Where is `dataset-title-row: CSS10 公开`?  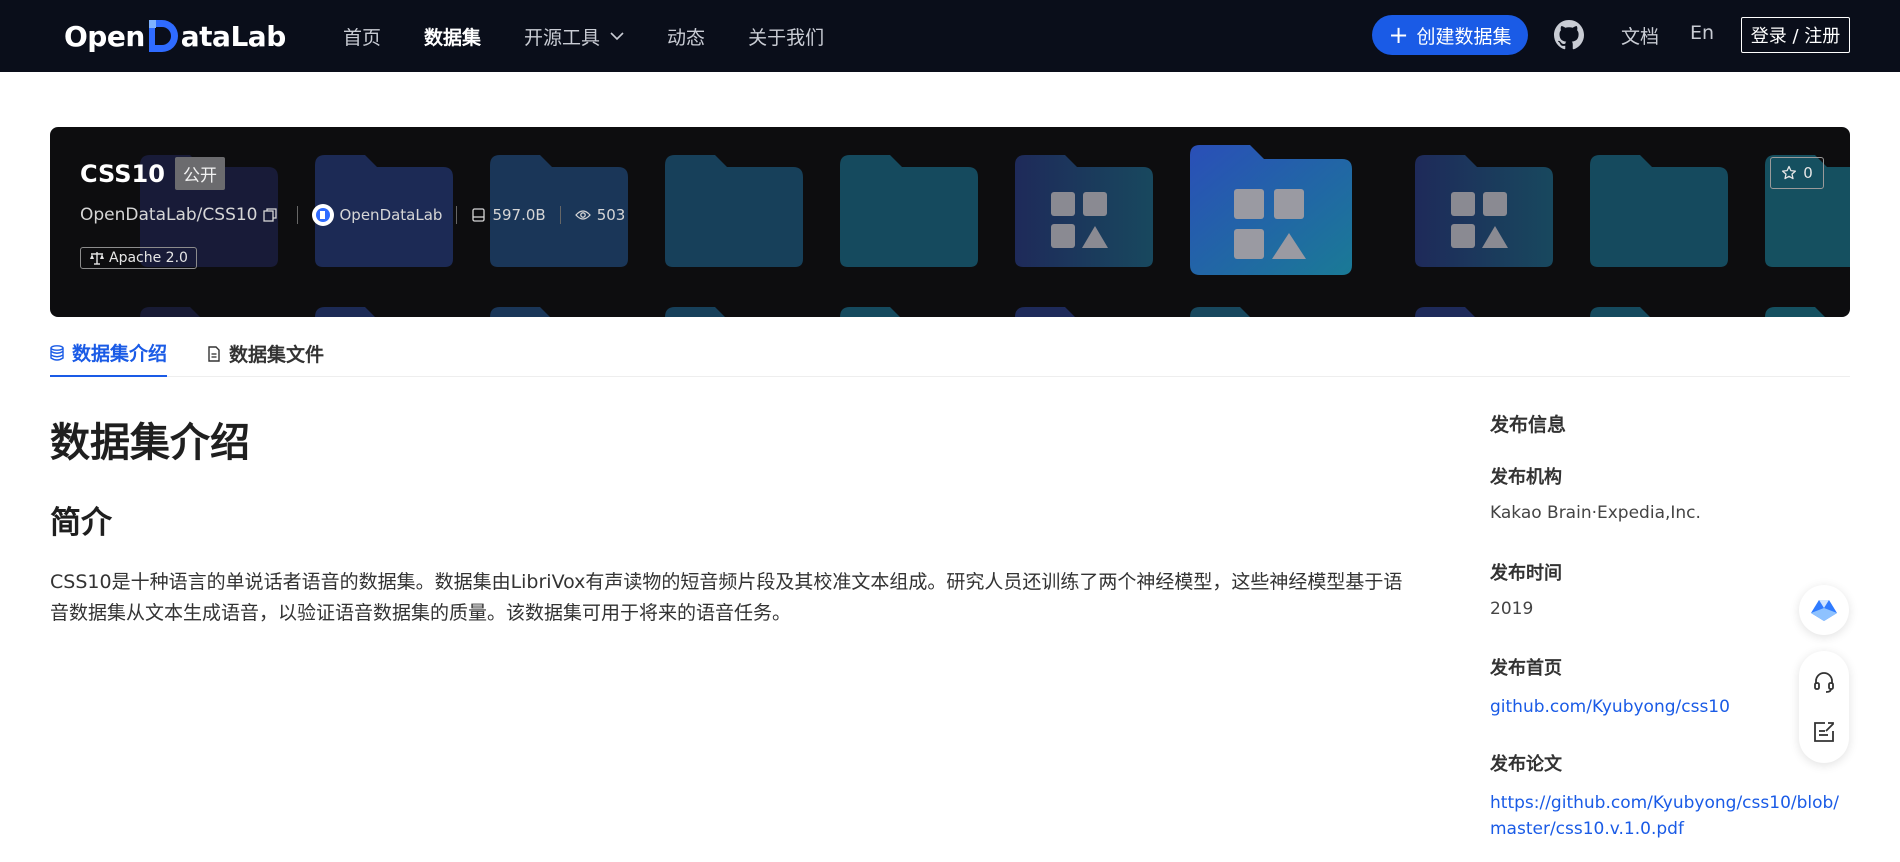 dataset-title-row: CSS10 公开 is located at coordinates (152, 173).